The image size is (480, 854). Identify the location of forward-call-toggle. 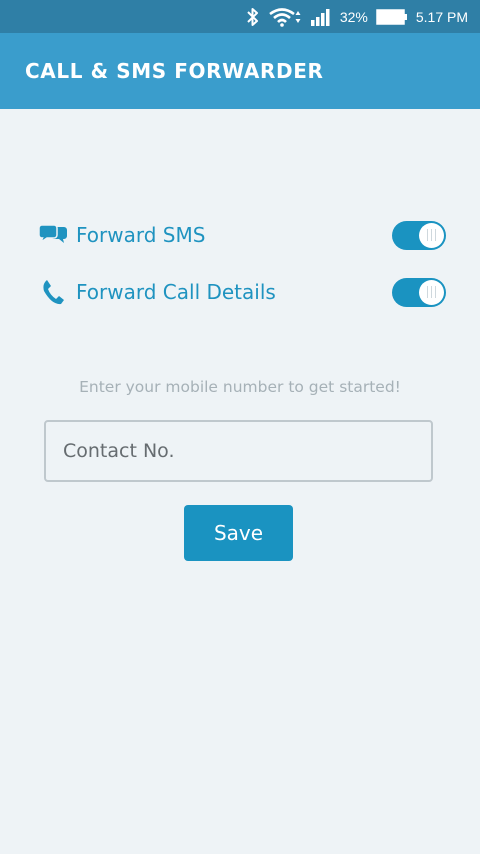
(419, 292).